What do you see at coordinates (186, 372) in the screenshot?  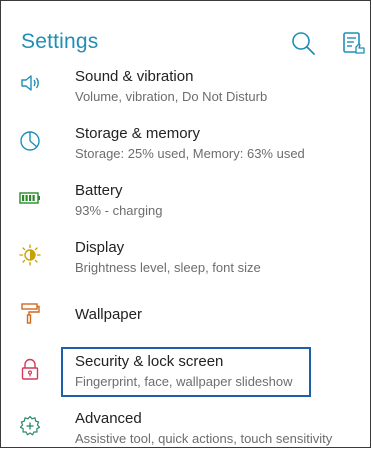 I see `selected-item-highlight` at bounding box center [186, 372].